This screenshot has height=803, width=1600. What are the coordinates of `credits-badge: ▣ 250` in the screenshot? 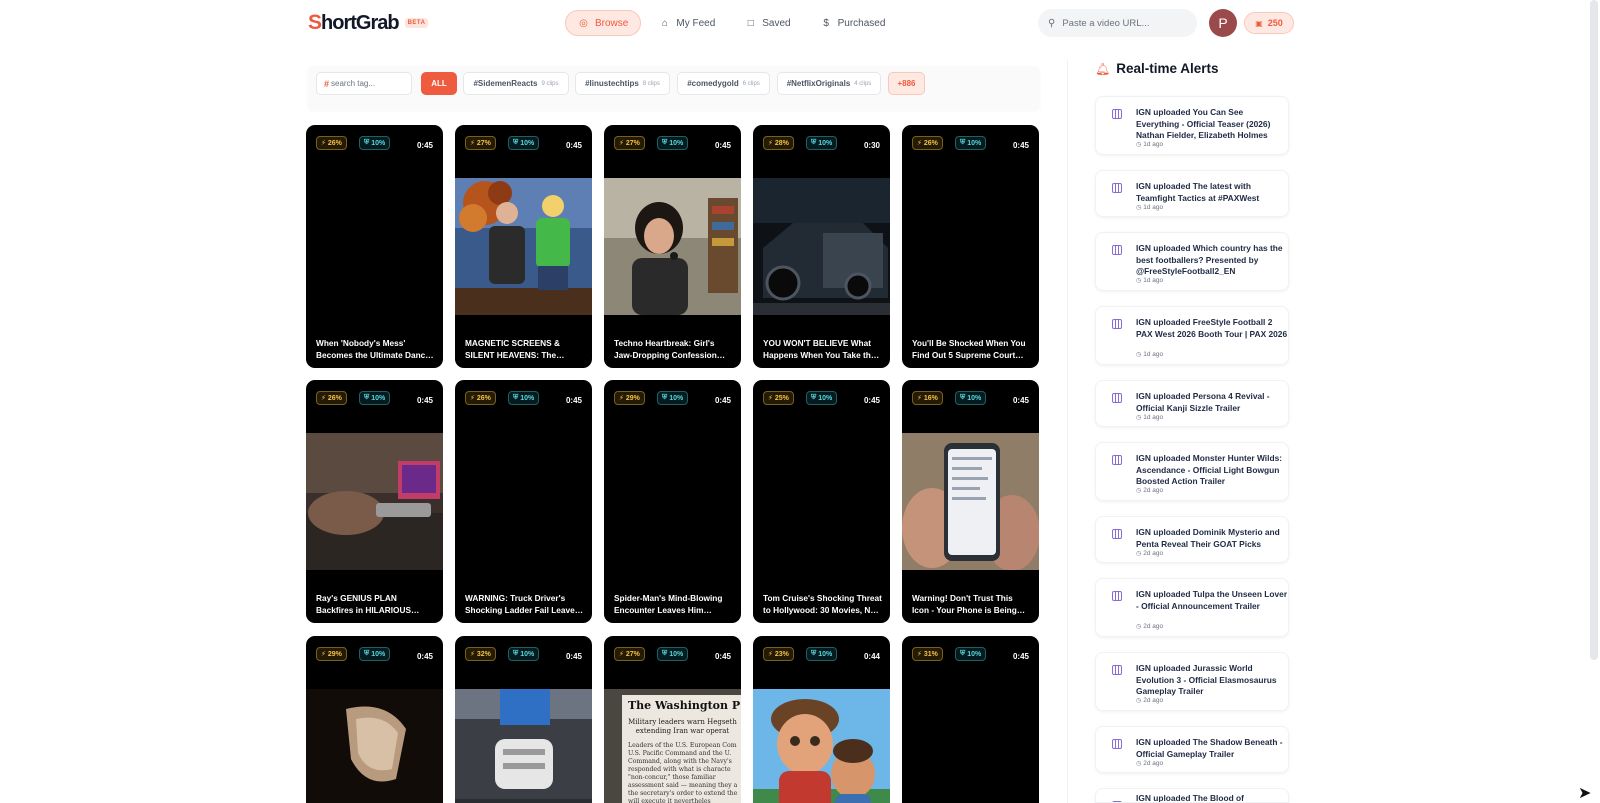 It's located at (1269, 23).